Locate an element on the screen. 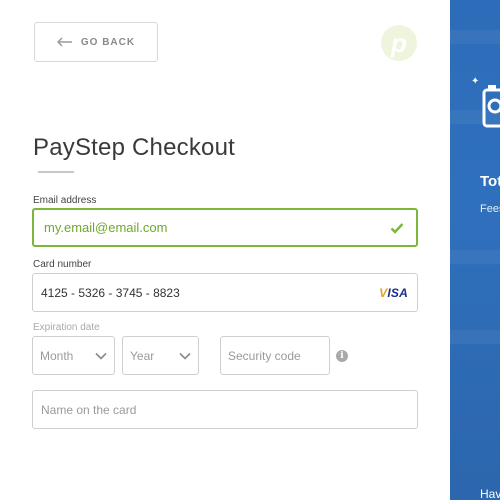 This screenshot has height=500, width=500. paystep-logo-icon: p is located at coordinates (399, 43).